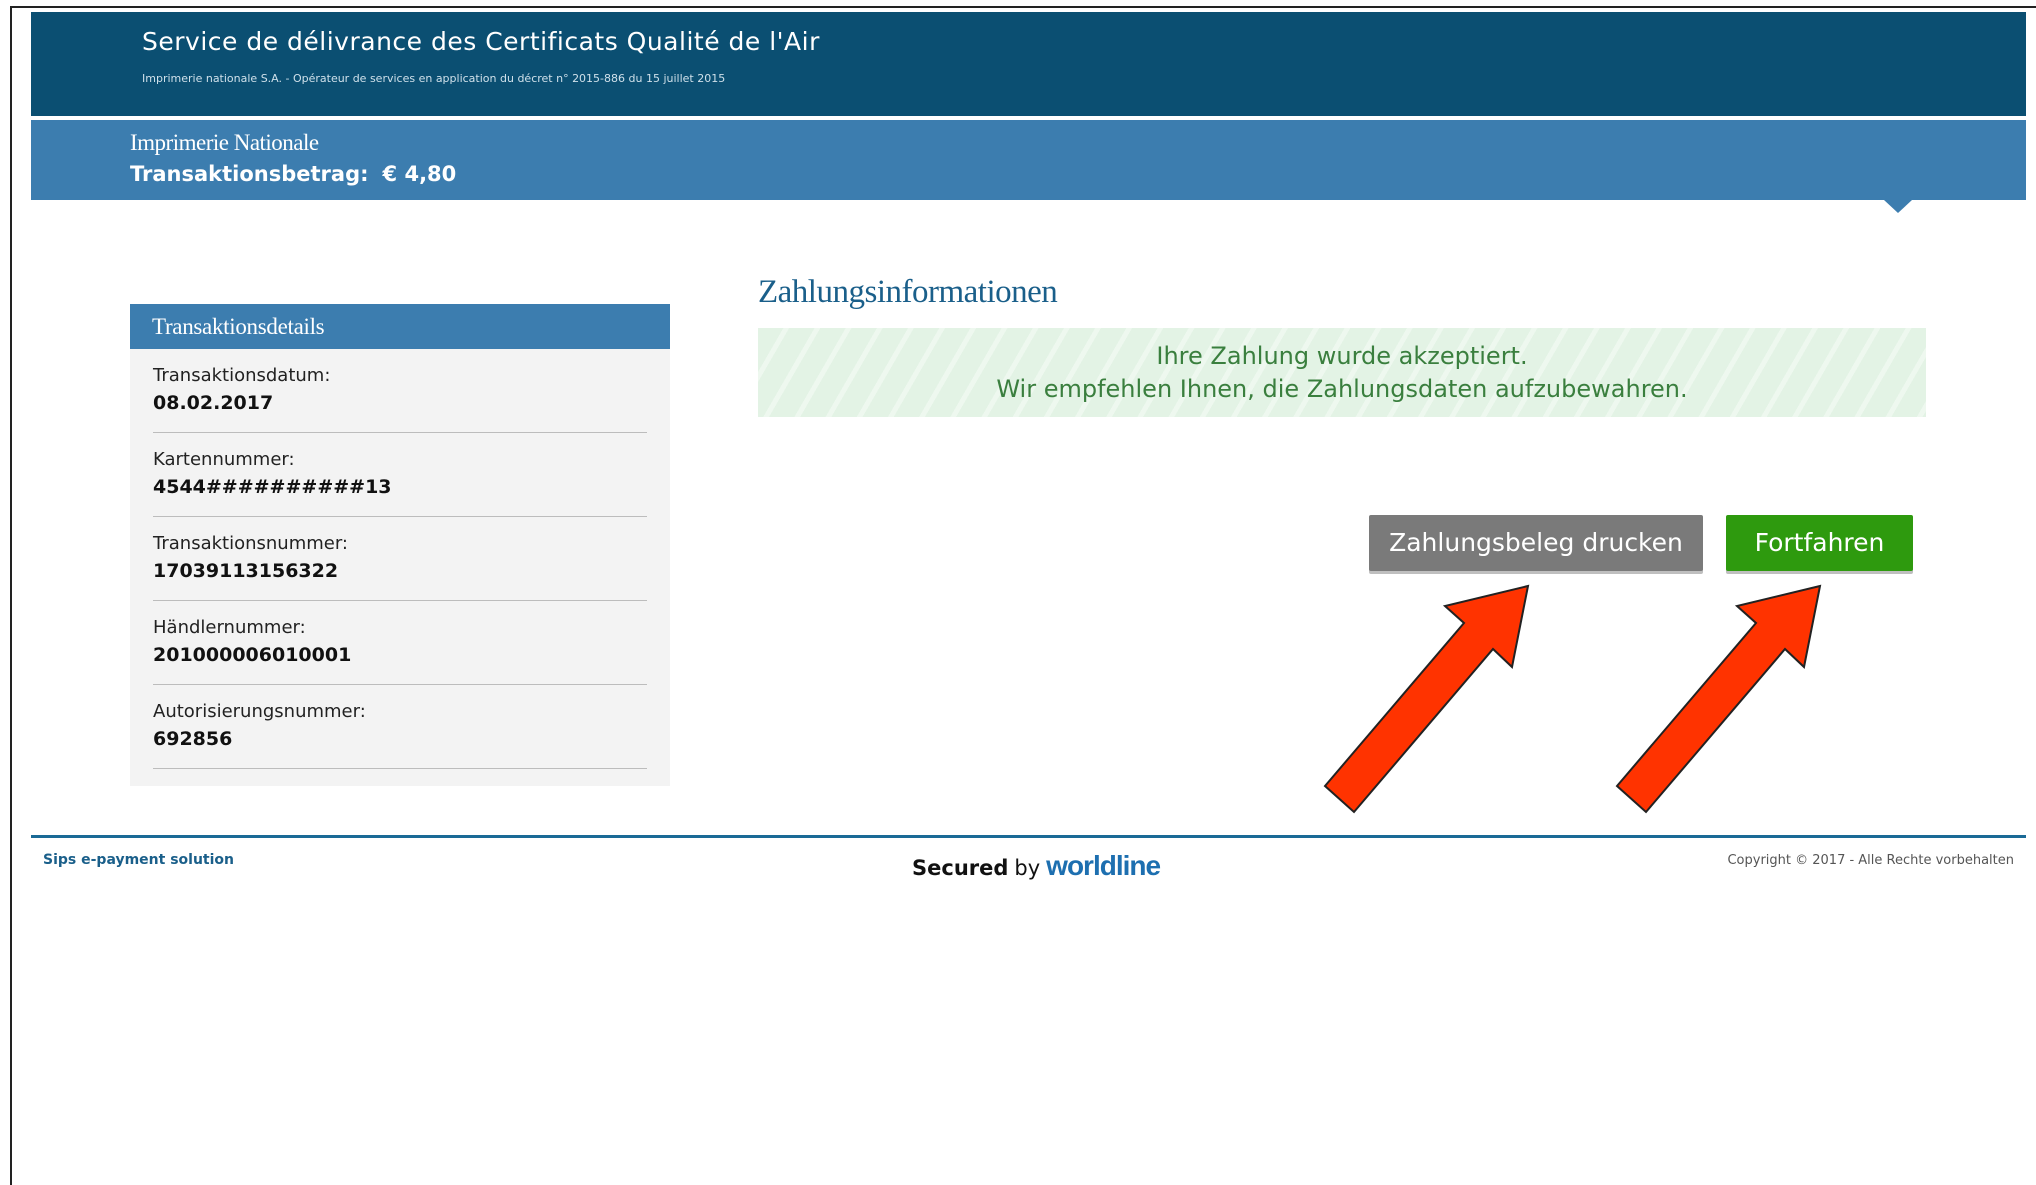 This screenshot has height=1185, width=2036. I want to click on secured-by-badge: Secured by worldline, so click(1036, 866).